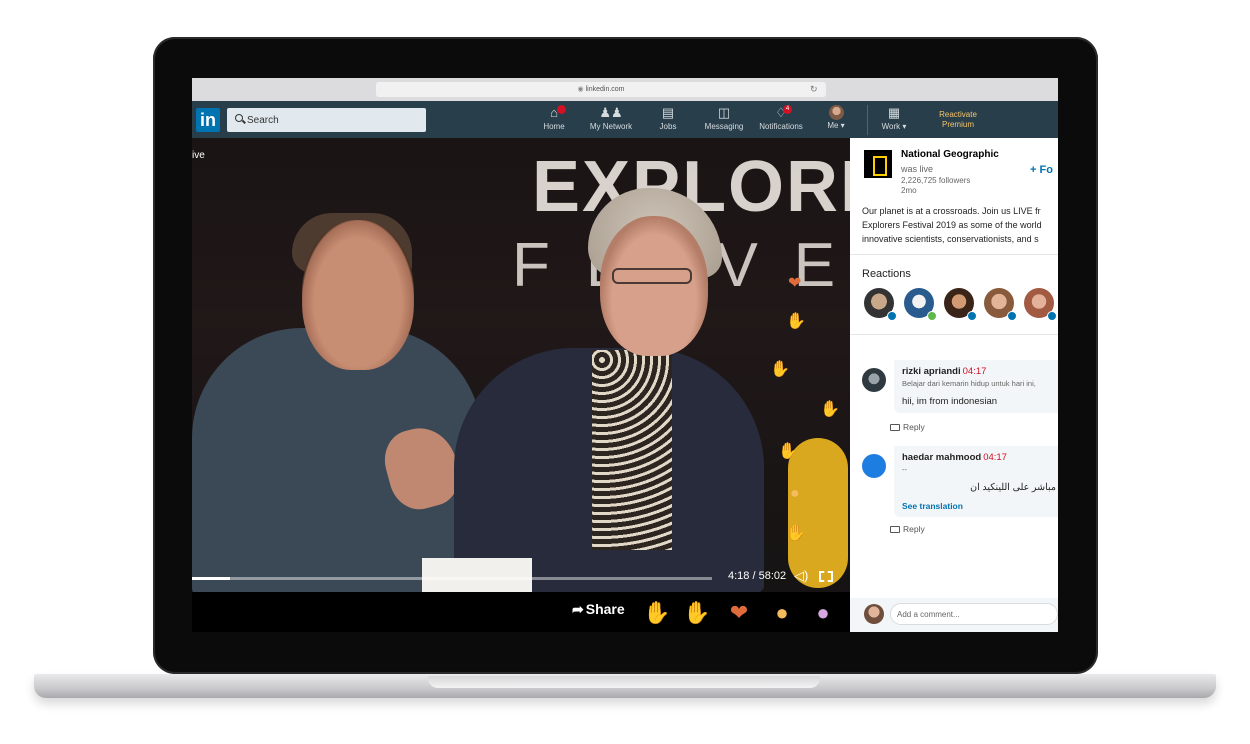 Image resolution: width=1250 pixels, height=744 pixels. What do you see at coordinates (941, 457) in the screenshot?
I see `comment-author: haedar mahmood` at bounding box center [941, 457].